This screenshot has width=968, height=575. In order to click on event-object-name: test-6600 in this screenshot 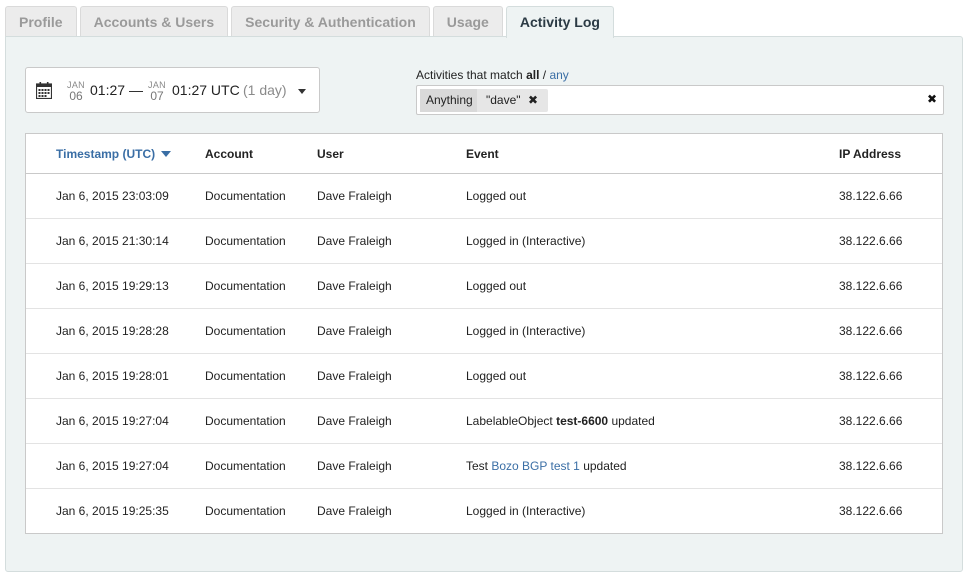, I will do `click(582, 421)`.